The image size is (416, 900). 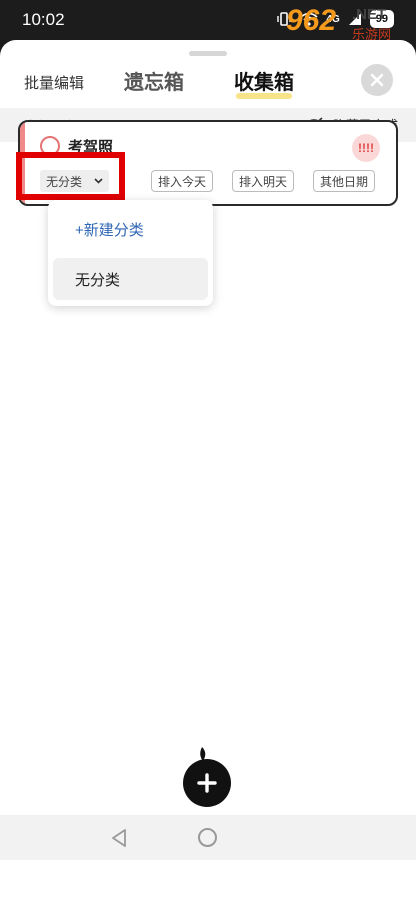 I want to click on batch-edit-button: 批量编辑, so click(x=54, y=82).